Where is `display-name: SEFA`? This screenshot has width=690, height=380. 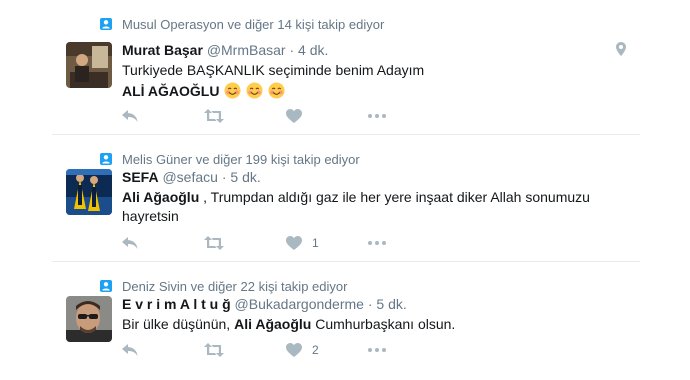 display-name: SEFA is located at coordinates (140, 177).